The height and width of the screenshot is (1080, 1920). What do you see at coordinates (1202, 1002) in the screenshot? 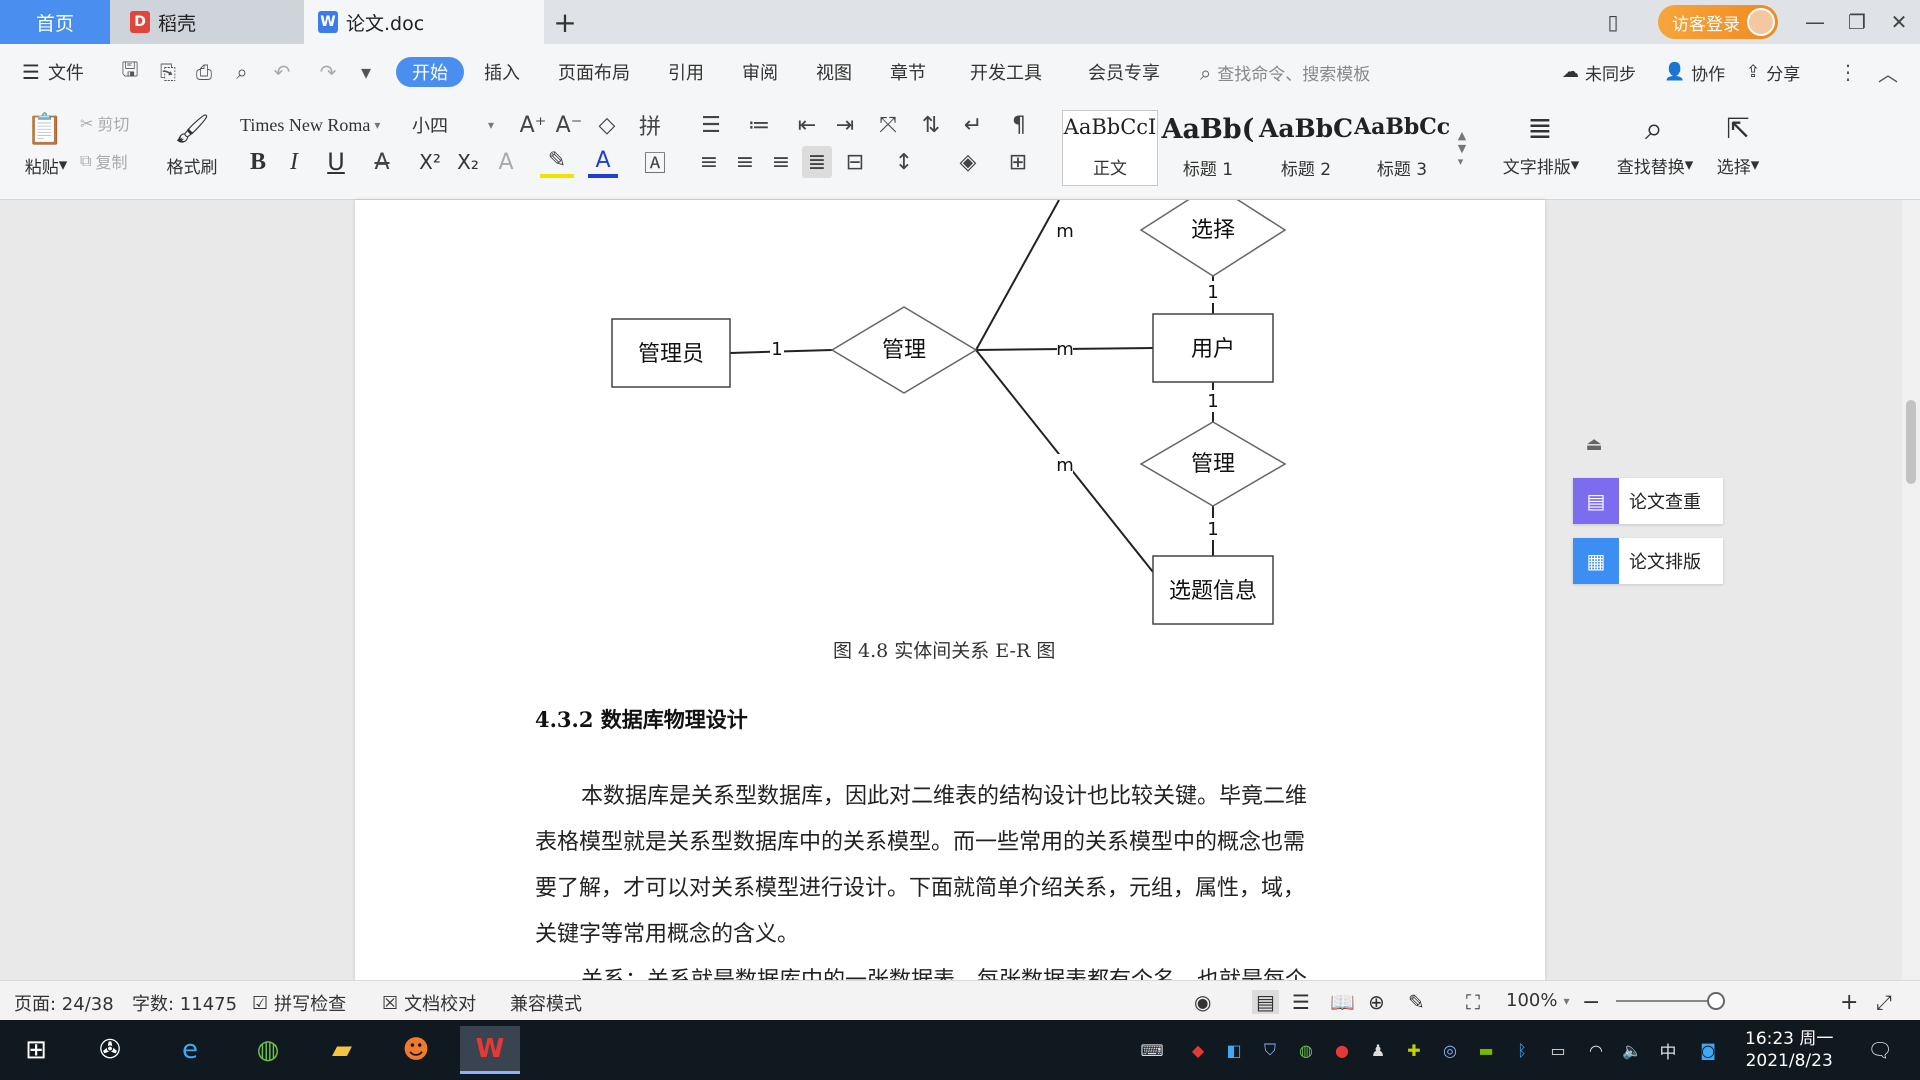
I see `eye-protection-icon: ◉` at bounding box center [1202, 1002].